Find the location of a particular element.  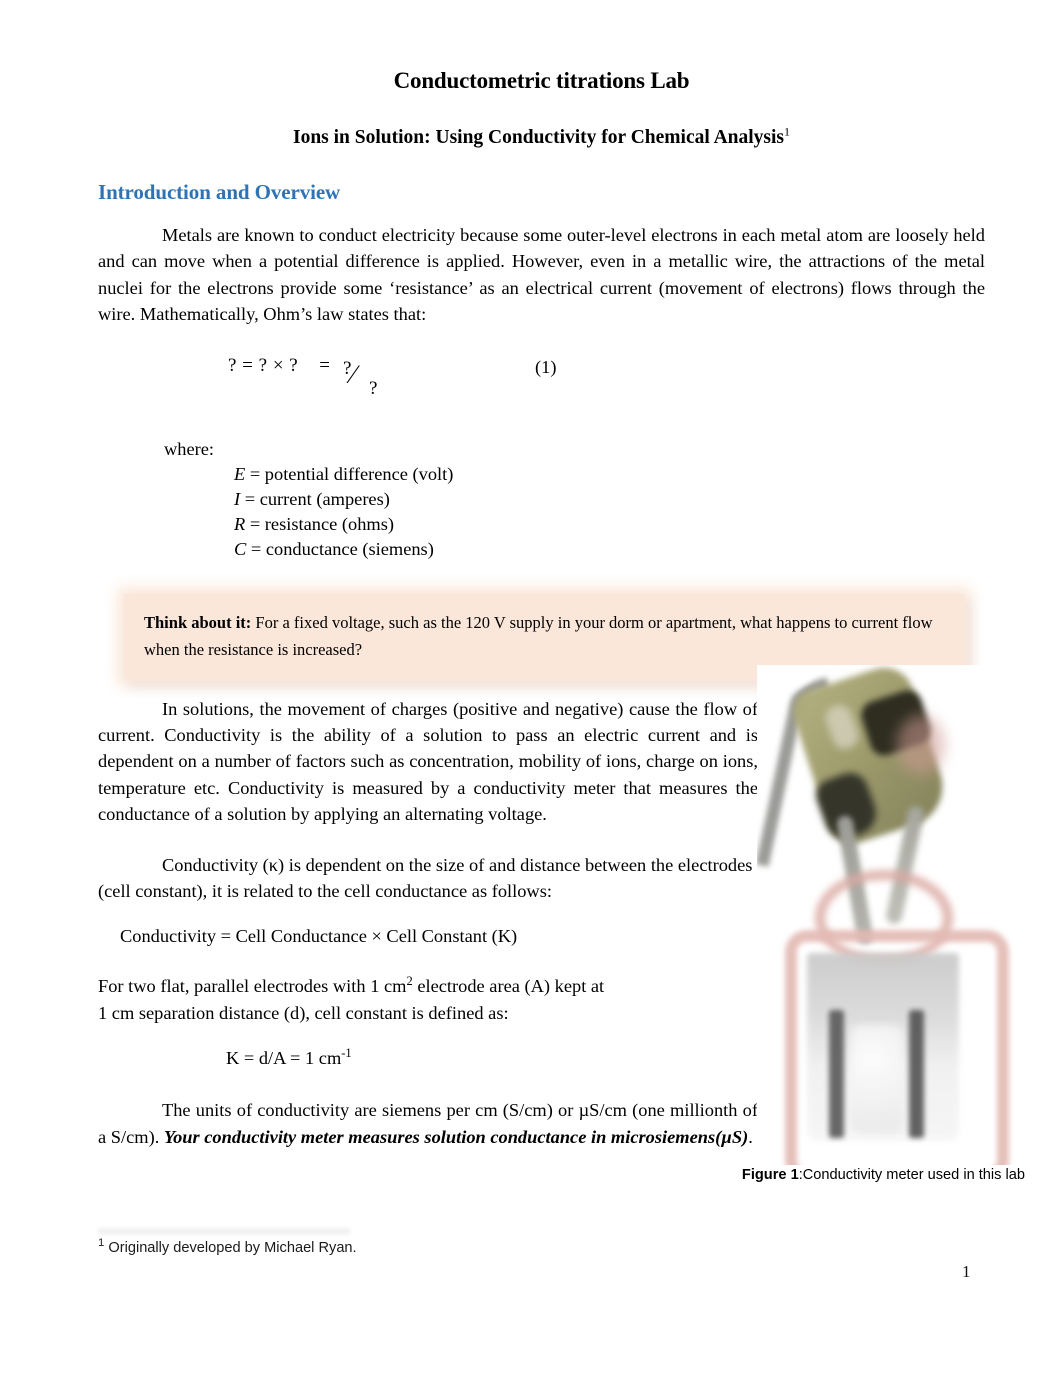

definition-text-C: = conductance (siemens) is located at coordinates (340, 548).